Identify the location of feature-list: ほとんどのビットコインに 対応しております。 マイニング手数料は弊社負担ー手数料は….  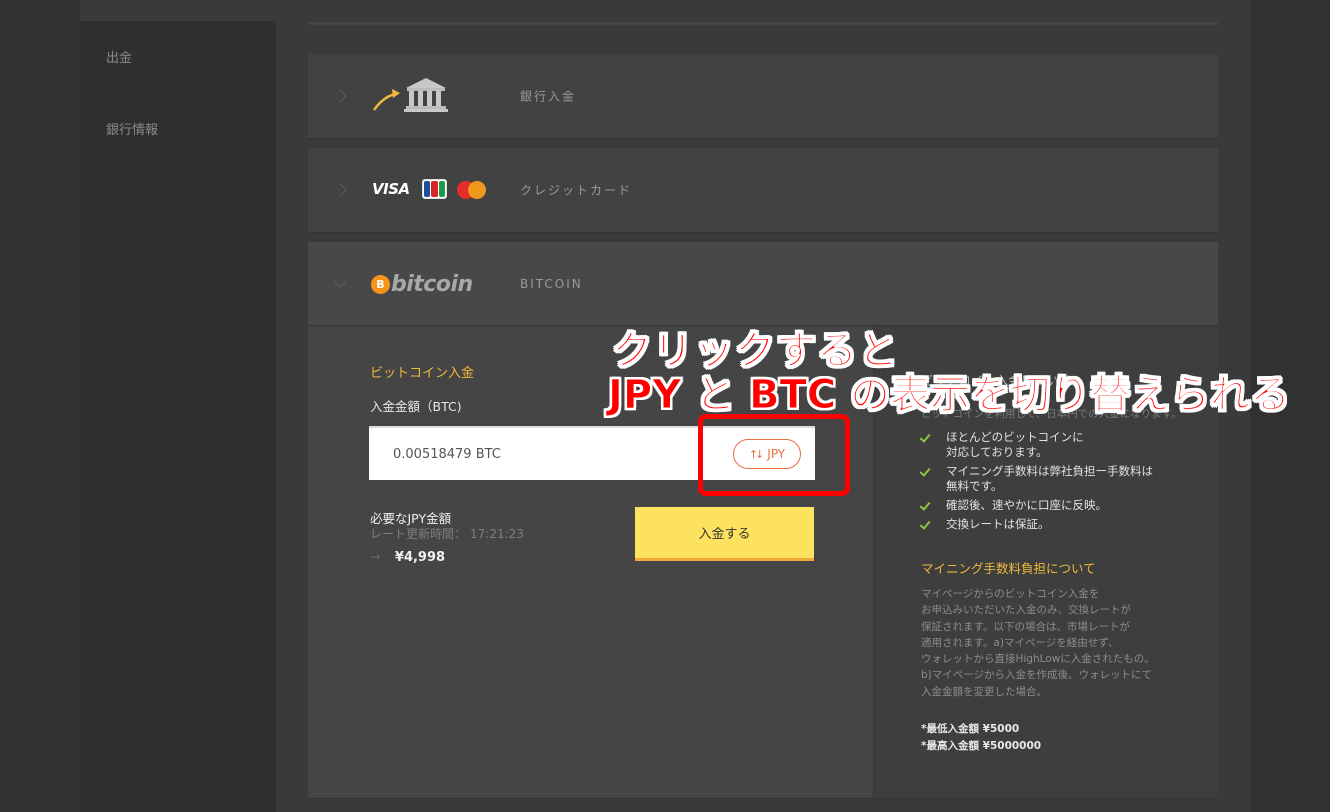
(1064, 483).